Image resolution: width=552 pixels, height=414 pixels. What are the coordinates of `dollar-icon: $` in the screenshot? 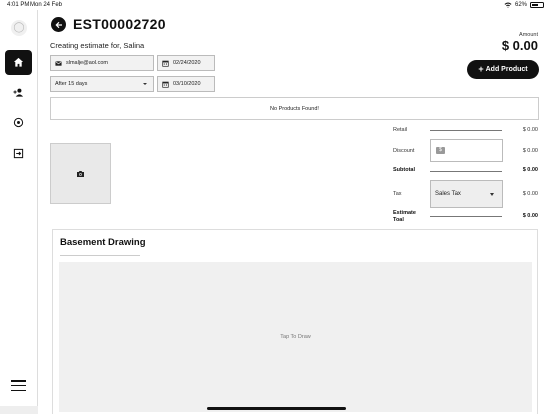 It's located at (440, 150).